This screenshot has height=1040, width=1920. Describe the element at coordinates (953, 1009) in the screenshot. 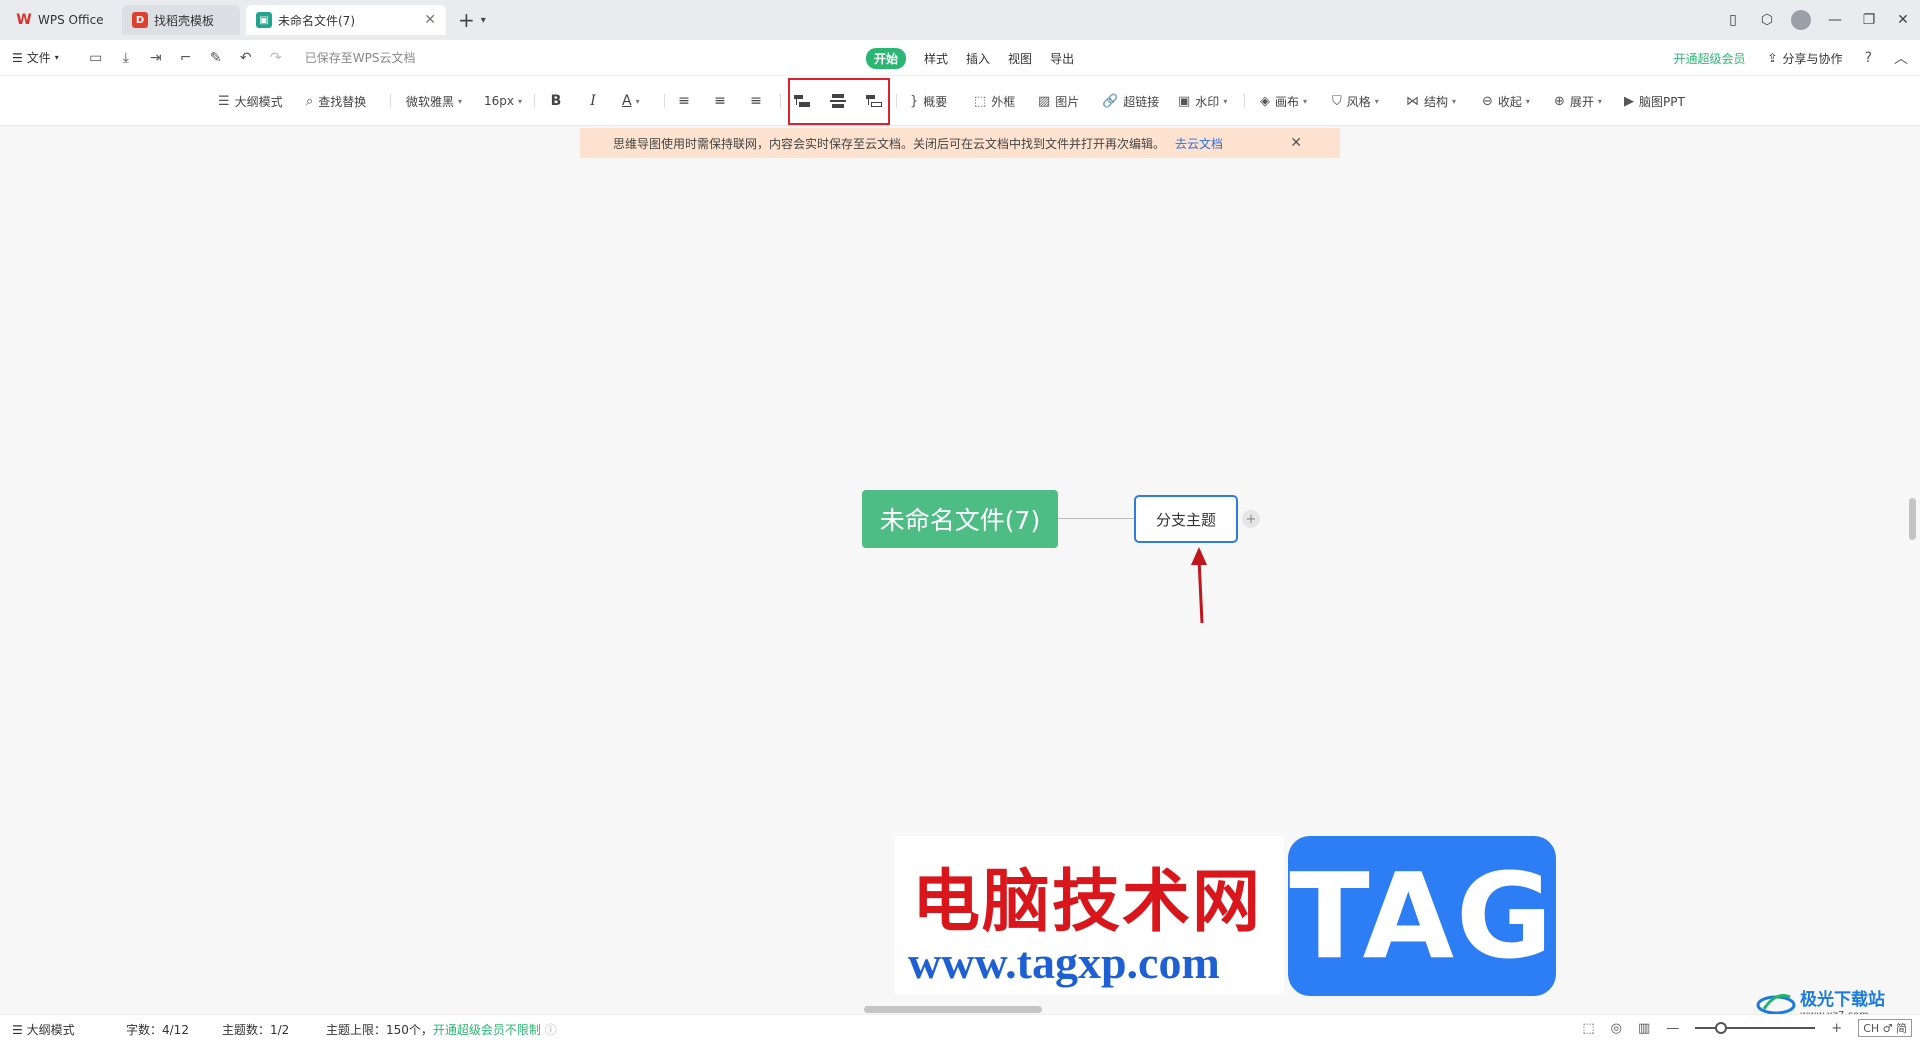

I see `horizontal-scrollbar` at that location.